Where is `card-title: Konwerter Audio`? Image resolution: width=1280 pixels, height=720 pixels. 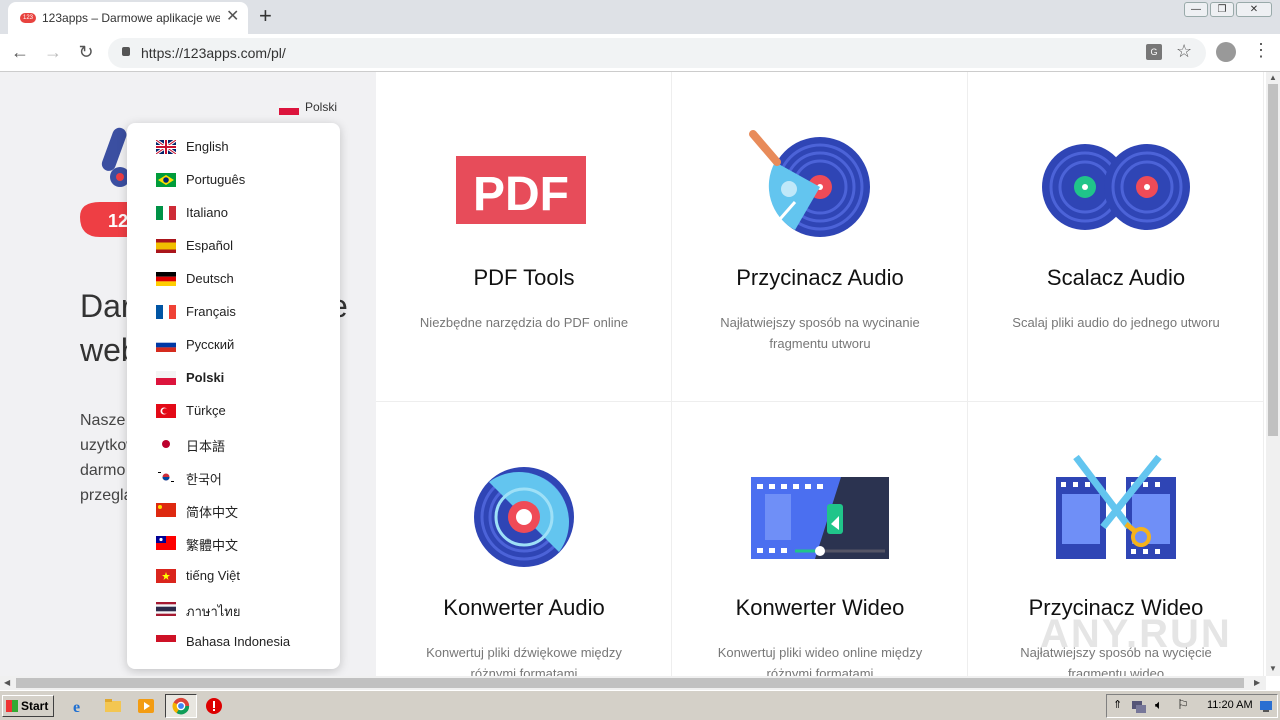
card-title: Konwerter Audio is located at coordinates (524, 607).